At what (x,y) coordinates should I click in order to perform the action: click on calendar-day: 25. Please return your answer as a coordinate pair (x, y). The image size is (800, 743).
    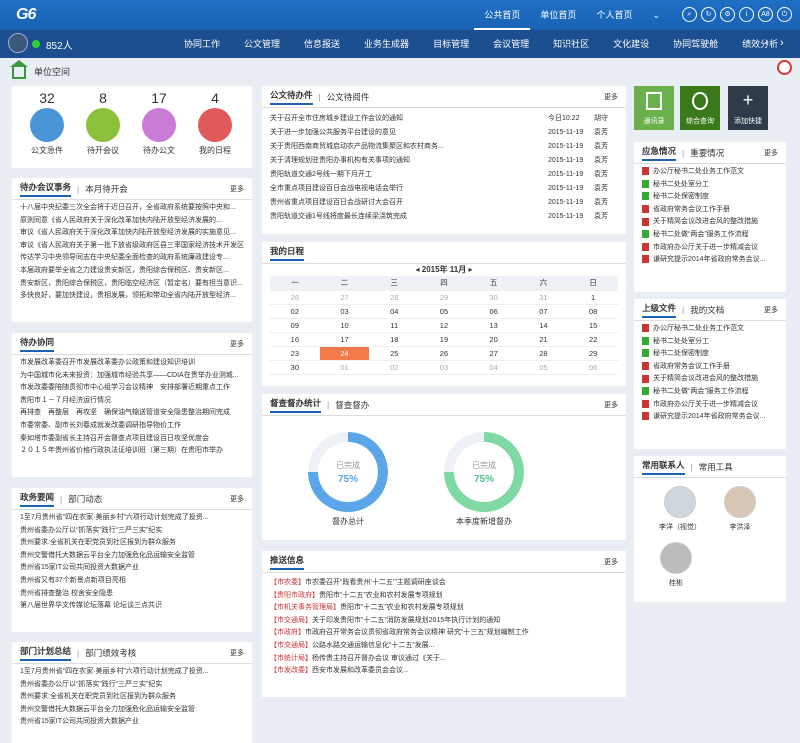
    Looking at the image, I should click on (394, 353).